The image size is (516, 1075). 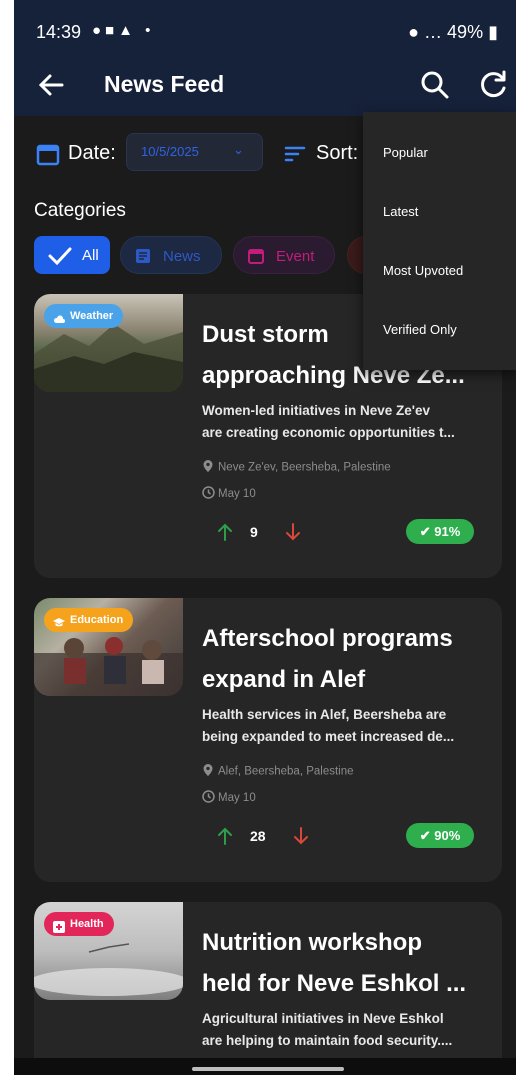 What do you see at coordinates (108, 951) in the screenshot?
I see `article-image: Health` at bounding box center [108, 951].